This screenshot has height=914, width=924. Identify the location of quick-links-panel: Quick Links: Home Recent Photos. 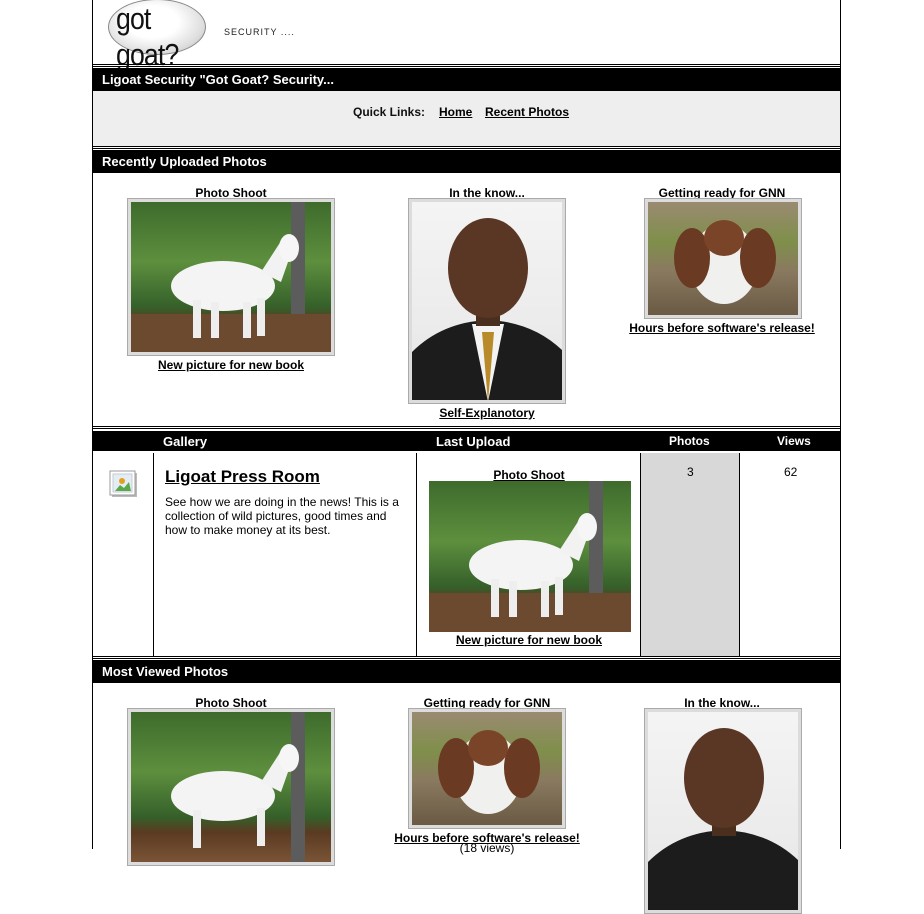
(466, 118).